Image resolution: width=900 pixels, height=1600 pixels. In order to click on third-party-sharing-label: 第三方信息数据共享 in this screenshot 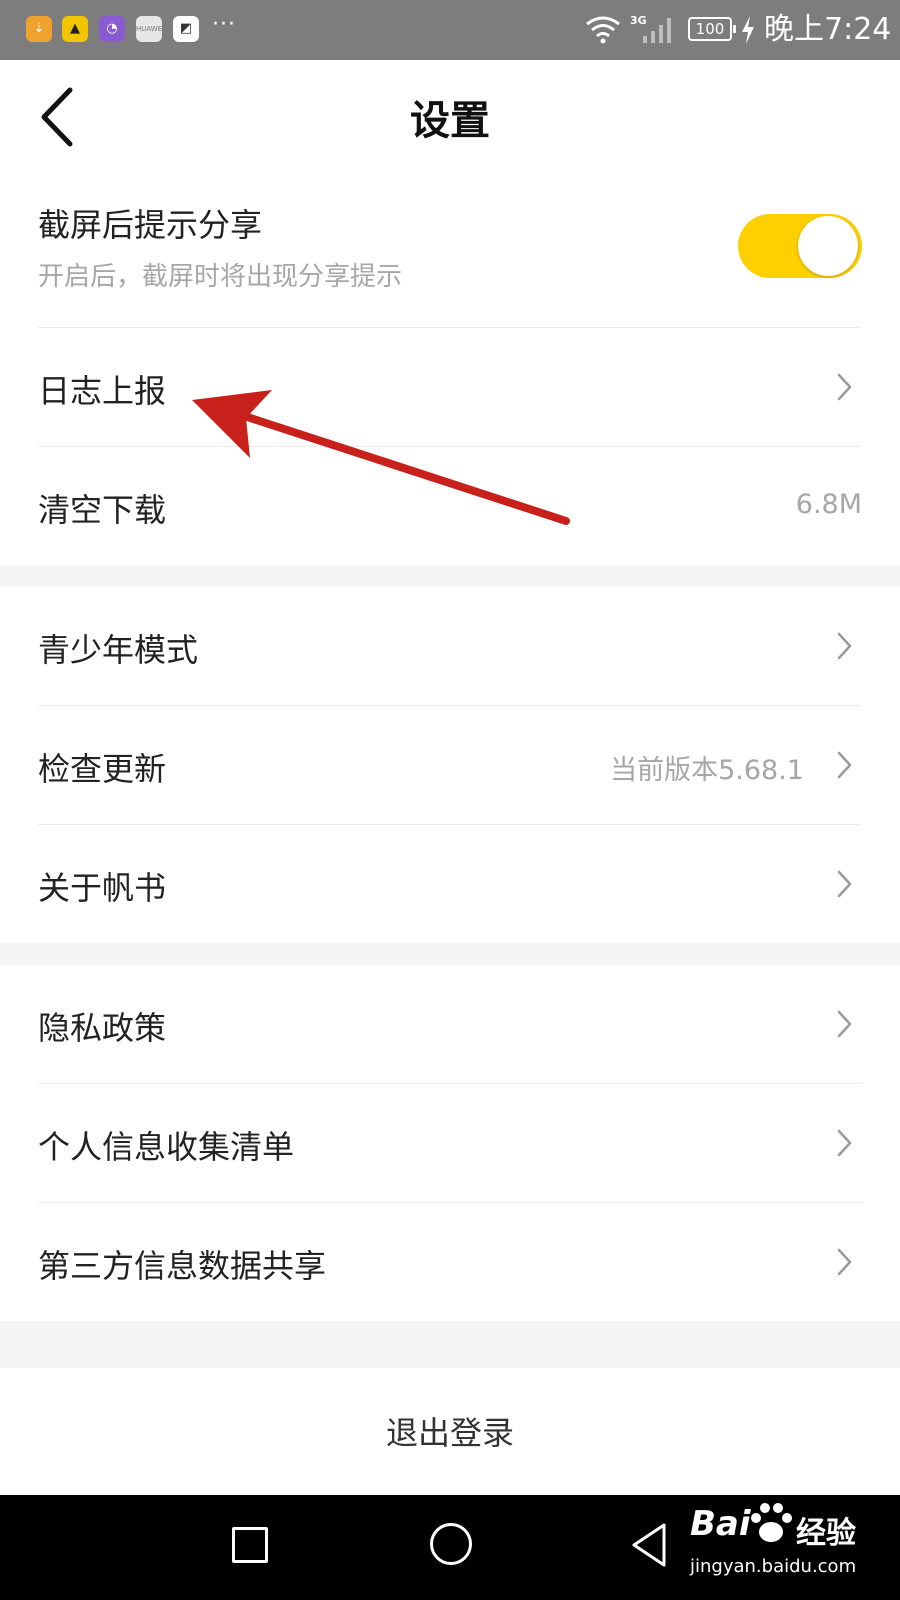, I will do `click(182, 1266)`.